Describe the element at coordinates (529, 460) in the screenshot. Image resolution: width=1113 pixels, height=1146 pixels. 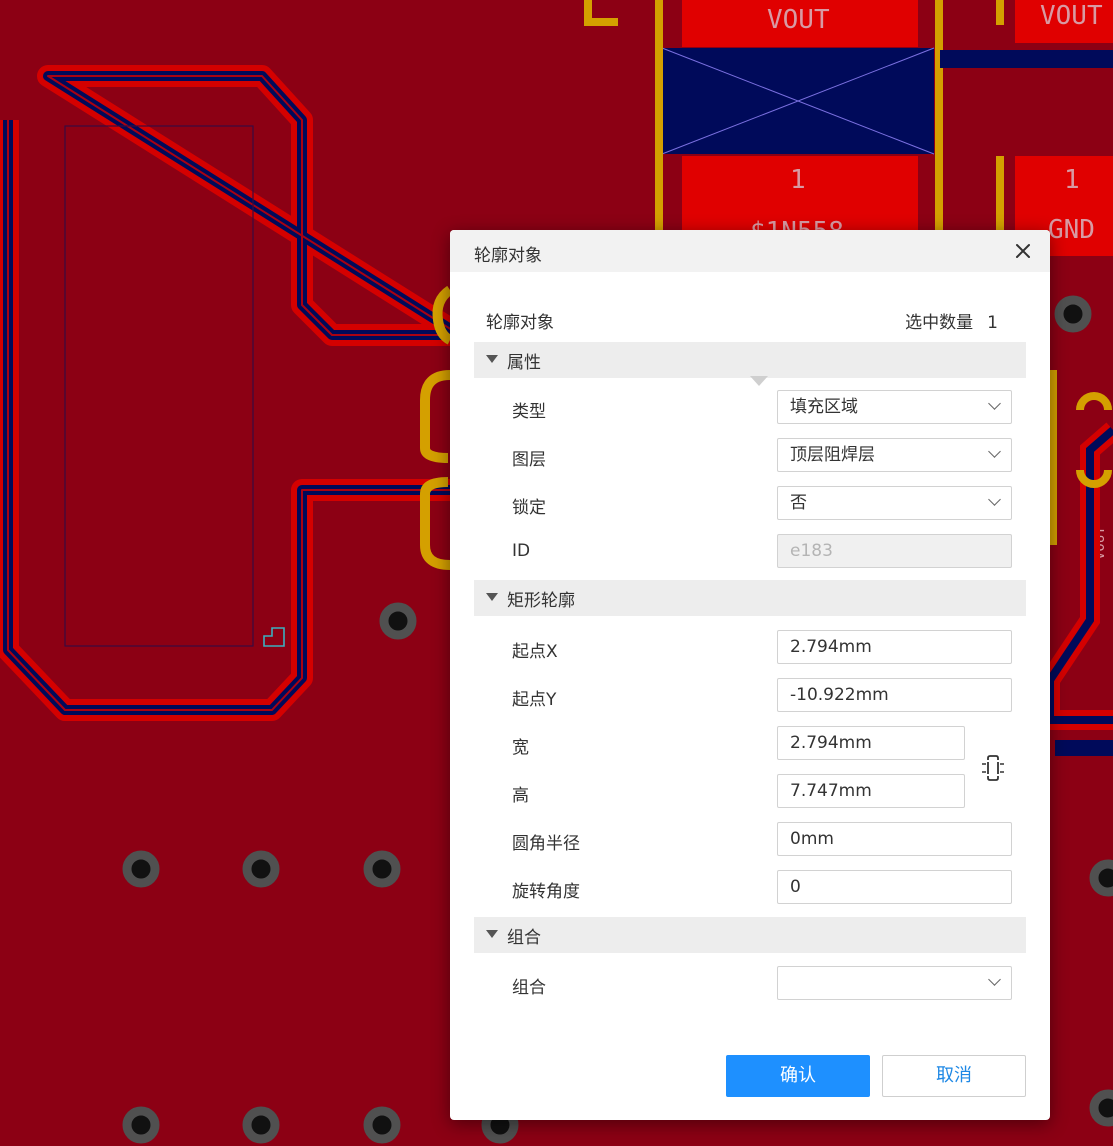
I see `layer-label: 图层` at that location.